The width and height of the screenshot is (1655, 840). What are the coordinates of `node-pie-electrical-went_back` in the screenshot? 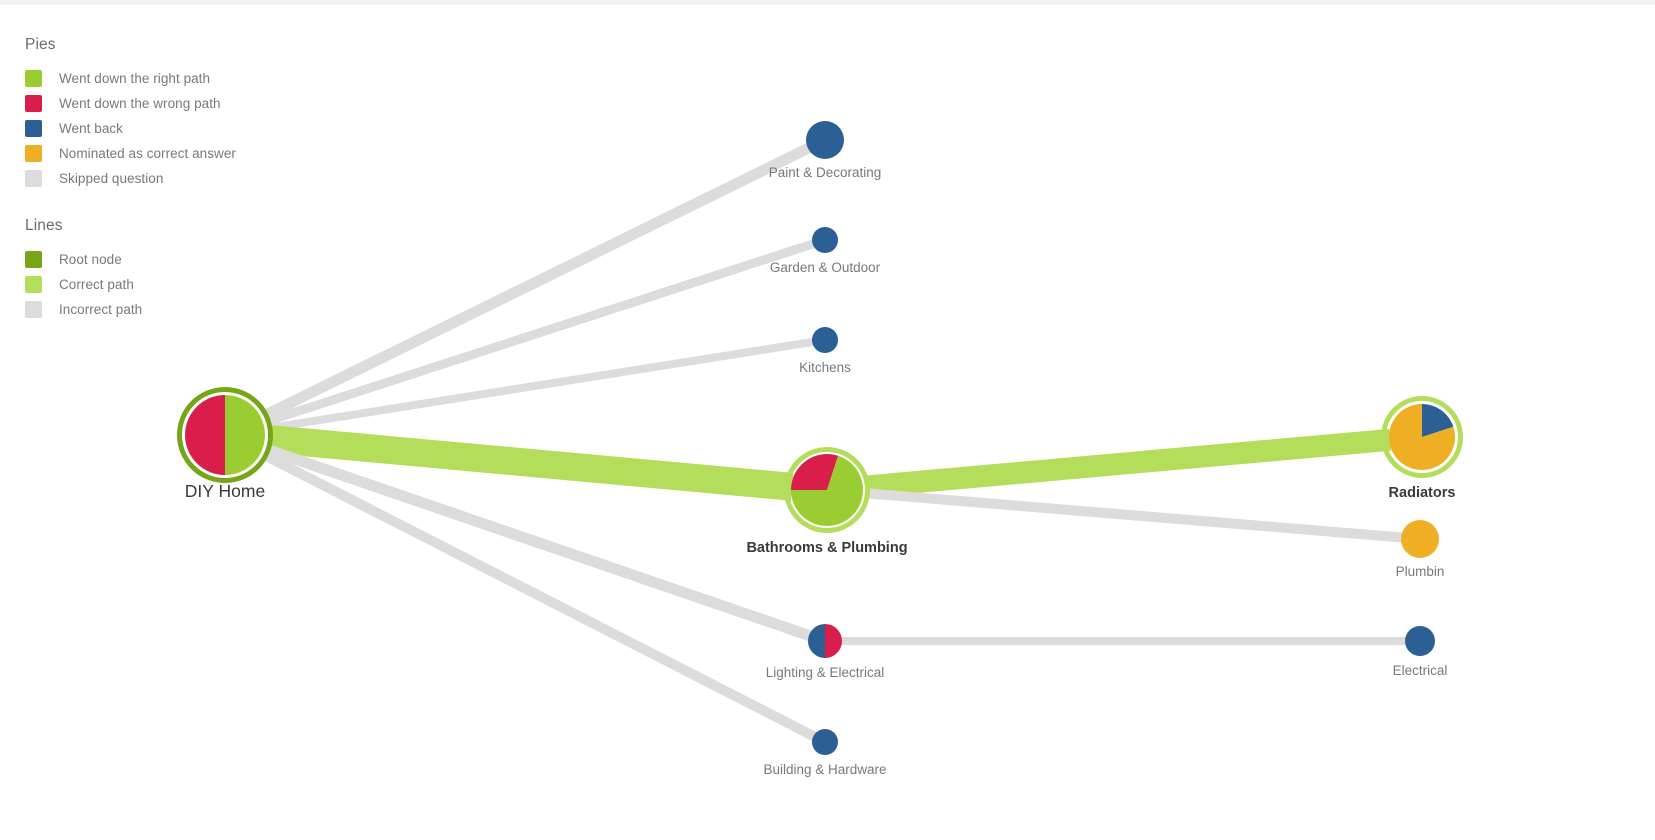 It's located at (1420, 641).